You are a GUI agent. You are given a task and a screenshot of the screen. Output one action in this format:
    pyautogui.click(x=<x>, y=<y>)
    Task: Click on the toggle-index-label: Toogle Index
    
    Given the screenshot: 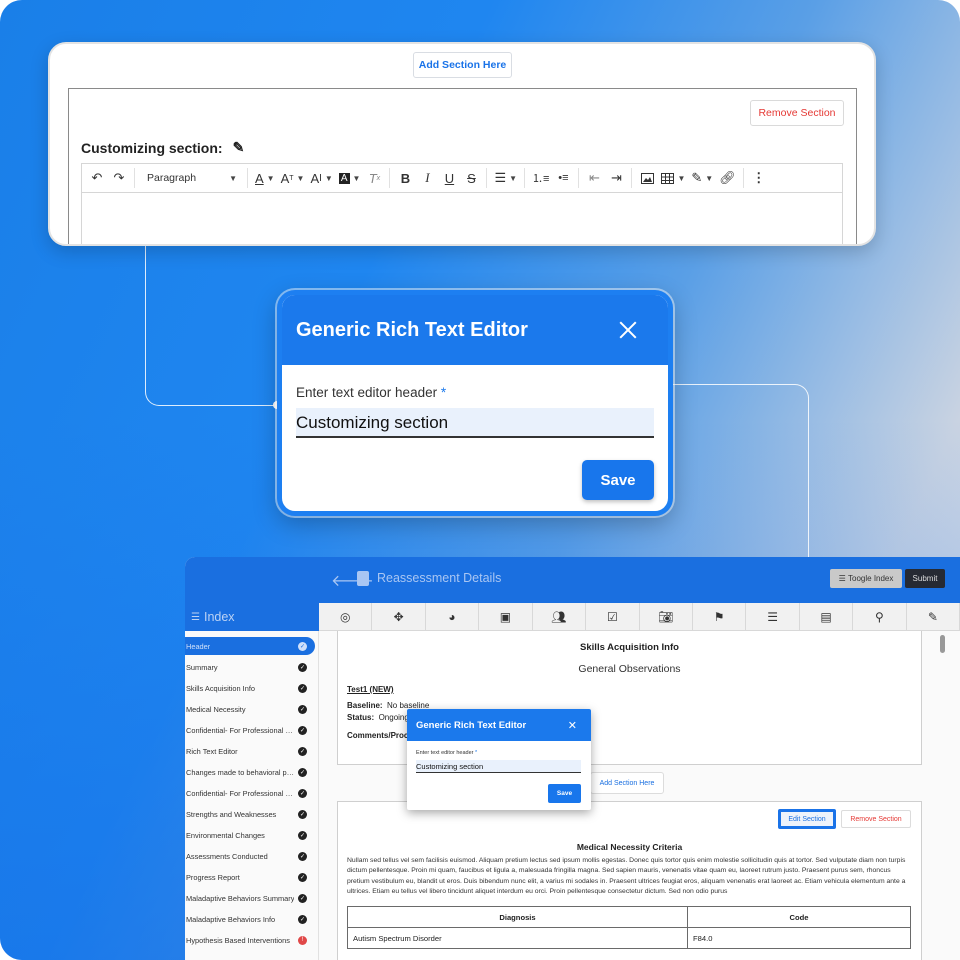 What is the action you would take?
    pyautogui.click(x=871, y=578)
    